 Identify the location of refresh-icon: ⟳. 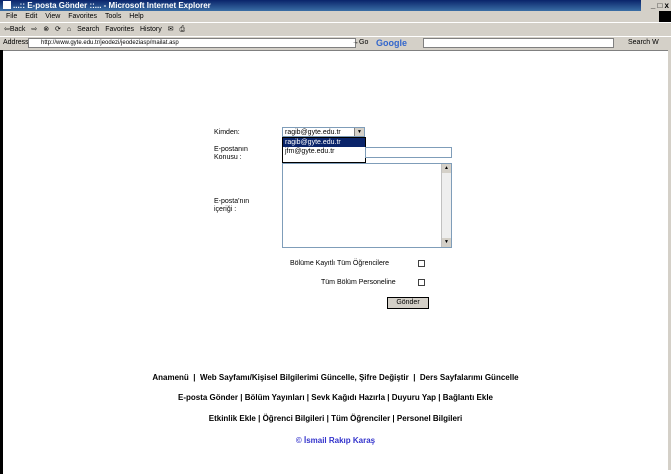
(58, 29).